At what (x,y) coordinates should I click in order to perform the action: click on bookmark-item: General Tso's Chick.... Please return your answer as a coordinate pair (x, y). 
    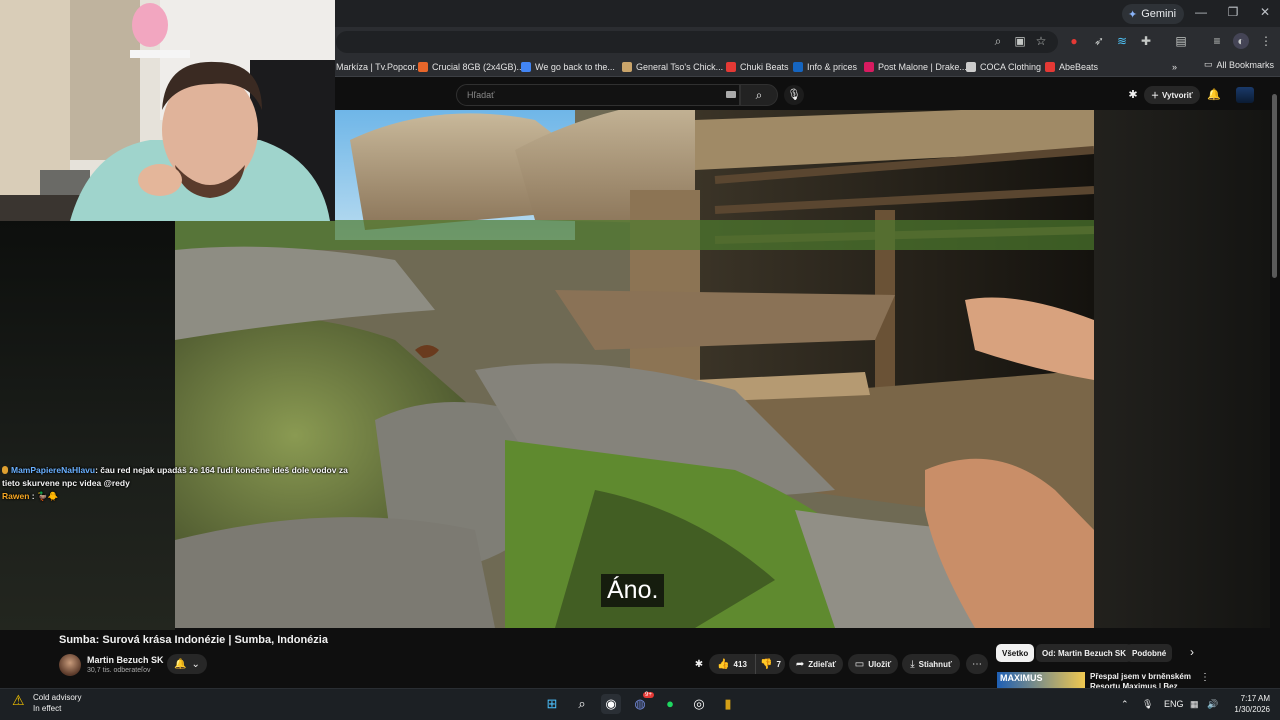
    Looking at the image, I should click on (672, 67).